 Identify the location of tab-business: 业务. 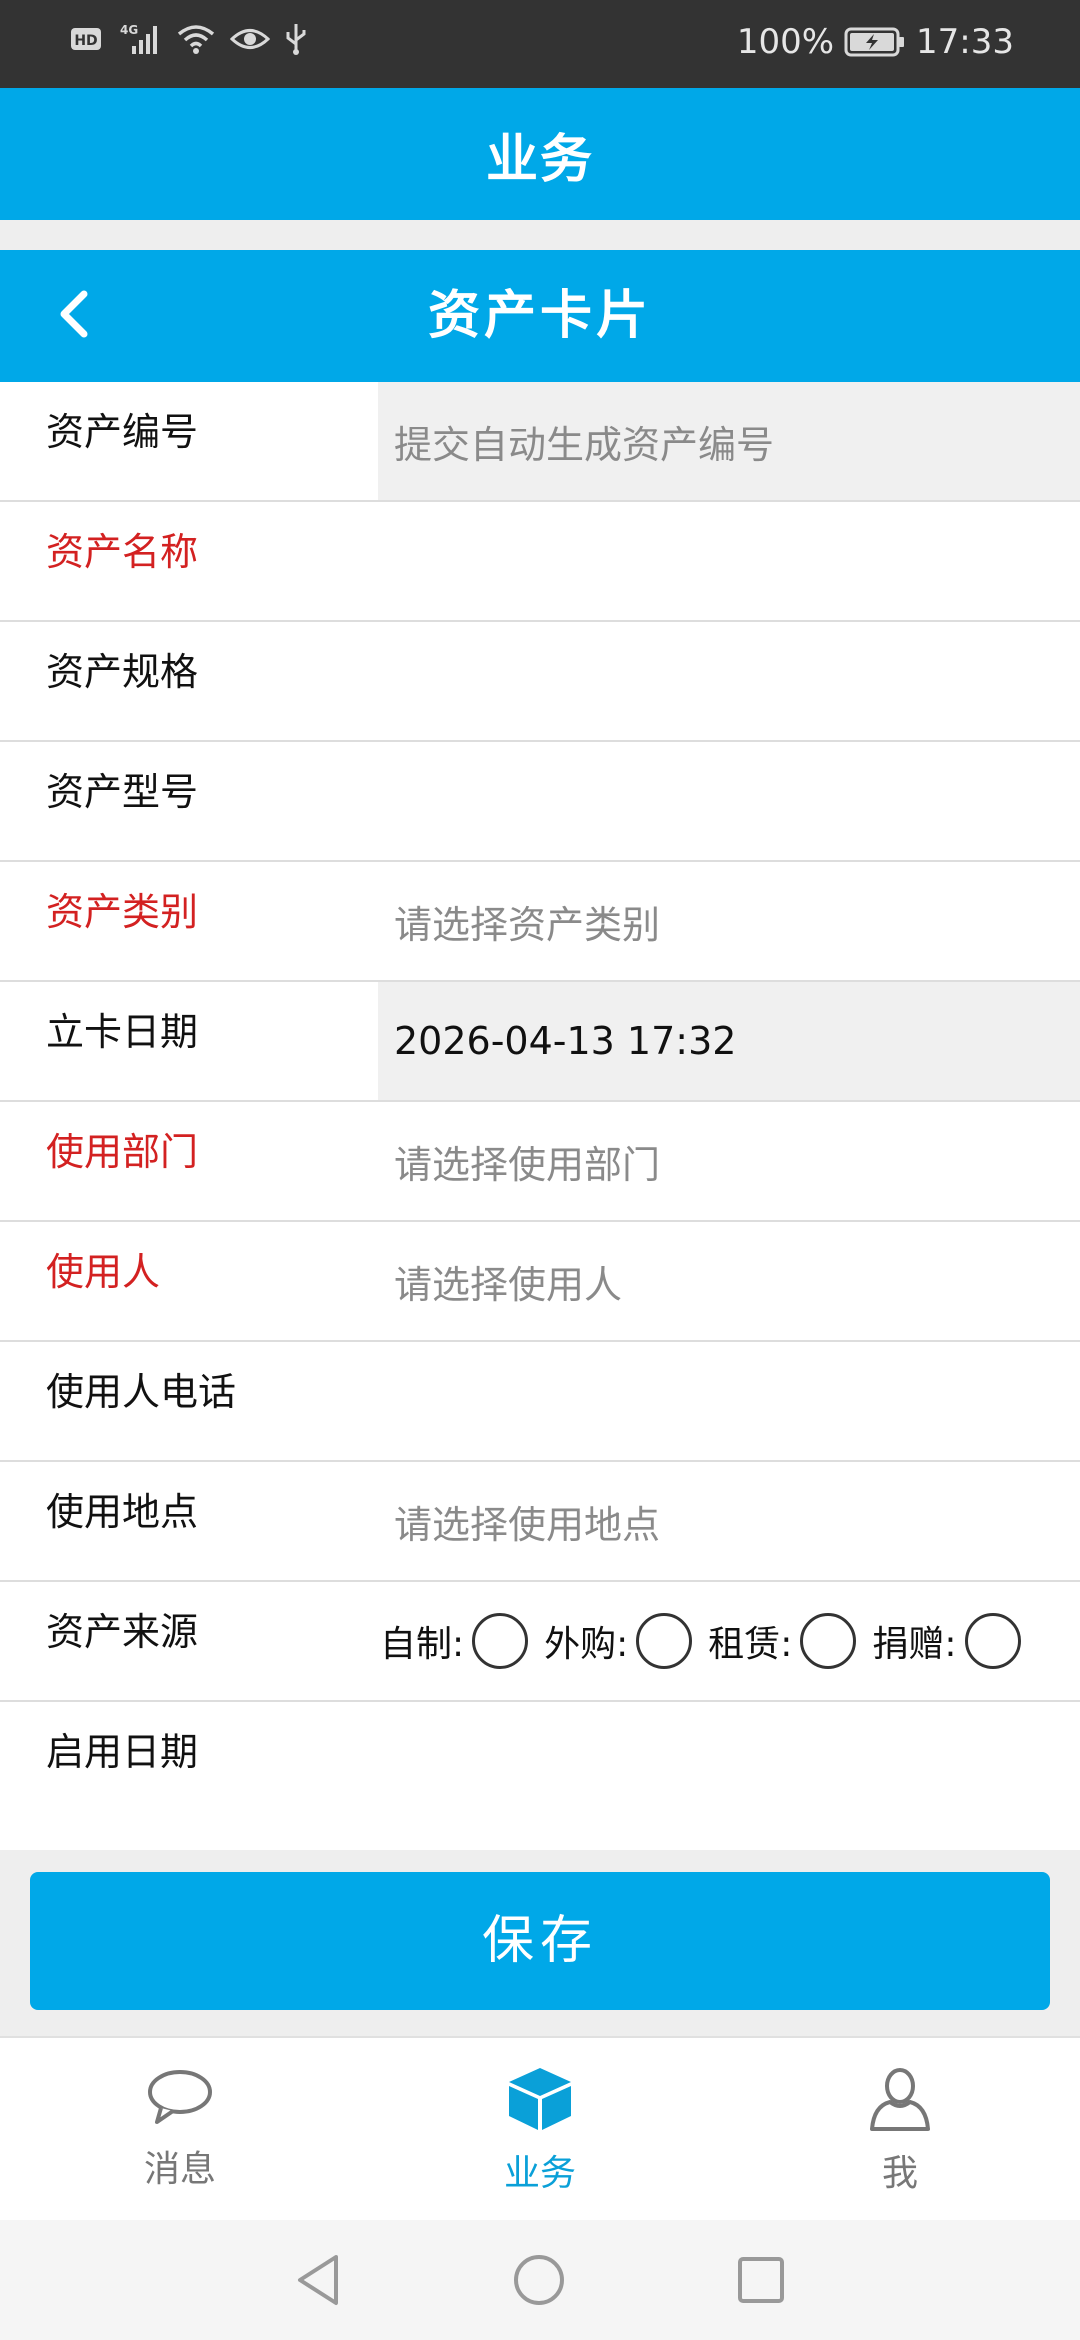
(540, 2129).